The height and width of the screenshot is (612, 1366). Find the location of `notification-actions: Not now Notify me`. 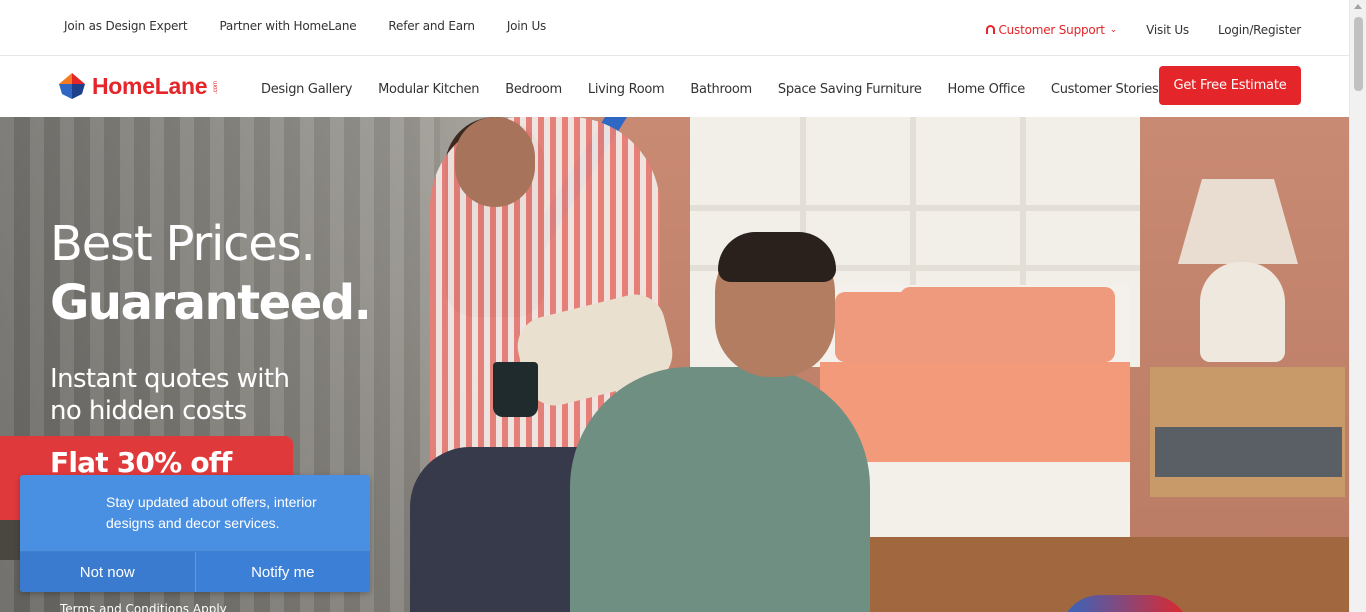

notification-actions: Not now Notify me is located at coordinates (195, 571).